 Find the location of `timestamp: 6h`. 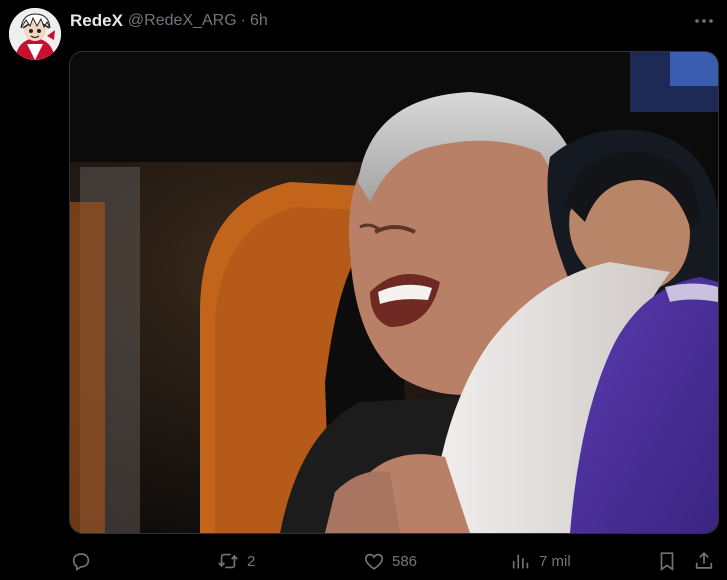

timestamp: 6h is located at coordinates (259, 21).